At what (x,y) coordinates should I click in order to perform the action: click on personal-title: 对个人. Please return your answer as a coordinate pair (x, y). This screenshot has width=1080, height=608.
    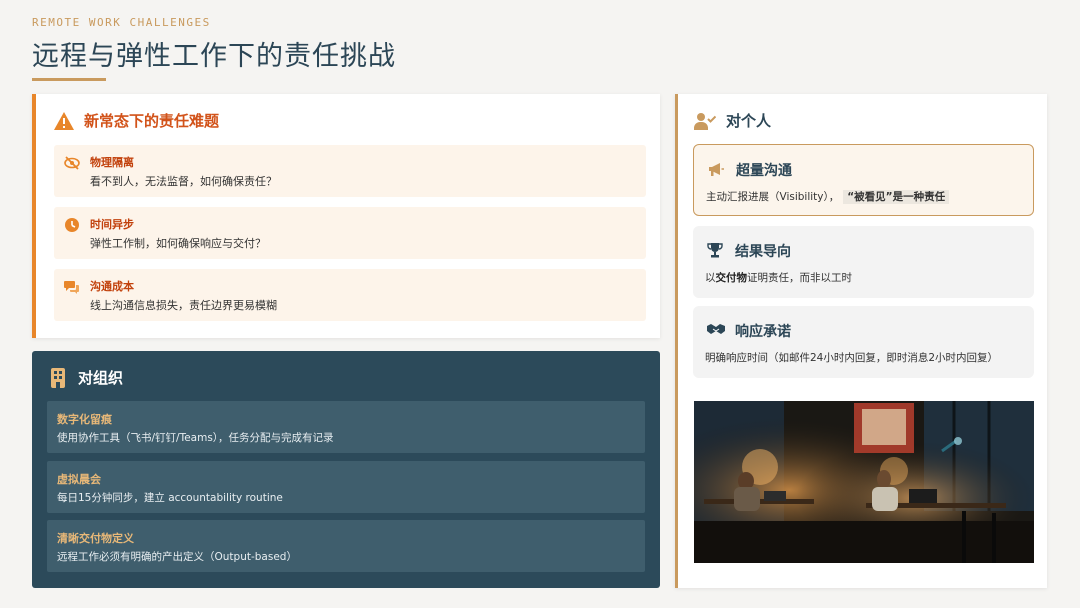
    Looking at the image, I should click on (749, 121).